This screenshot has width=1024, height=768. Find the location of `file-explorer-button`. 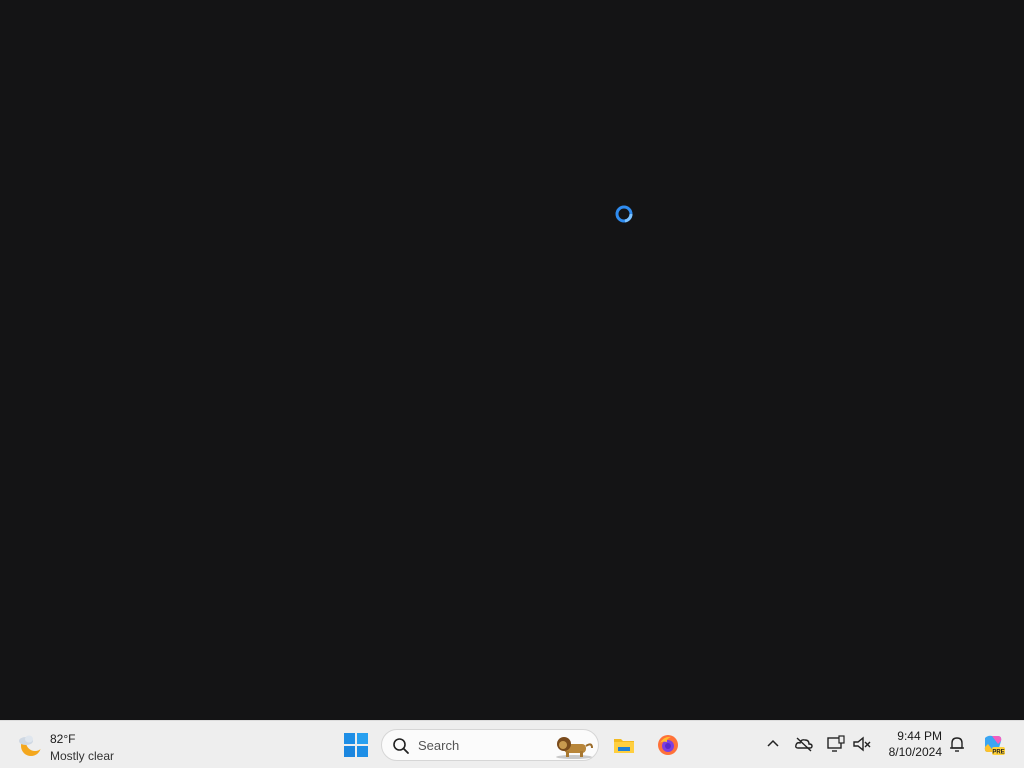

file-explorer-button is located at coordinates (624, 745).